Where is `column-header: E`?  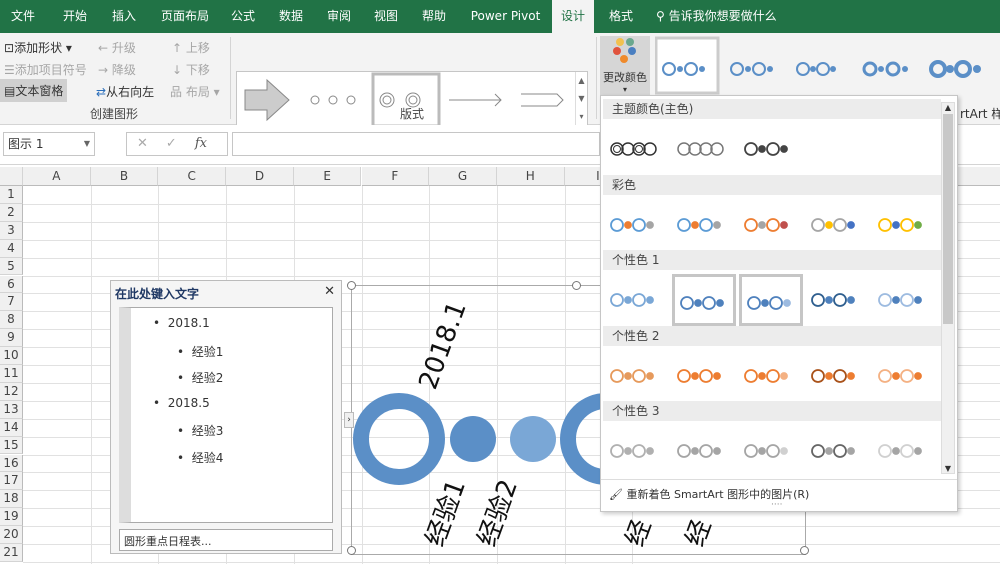 column-header: E is located at coordinates (327, 176).